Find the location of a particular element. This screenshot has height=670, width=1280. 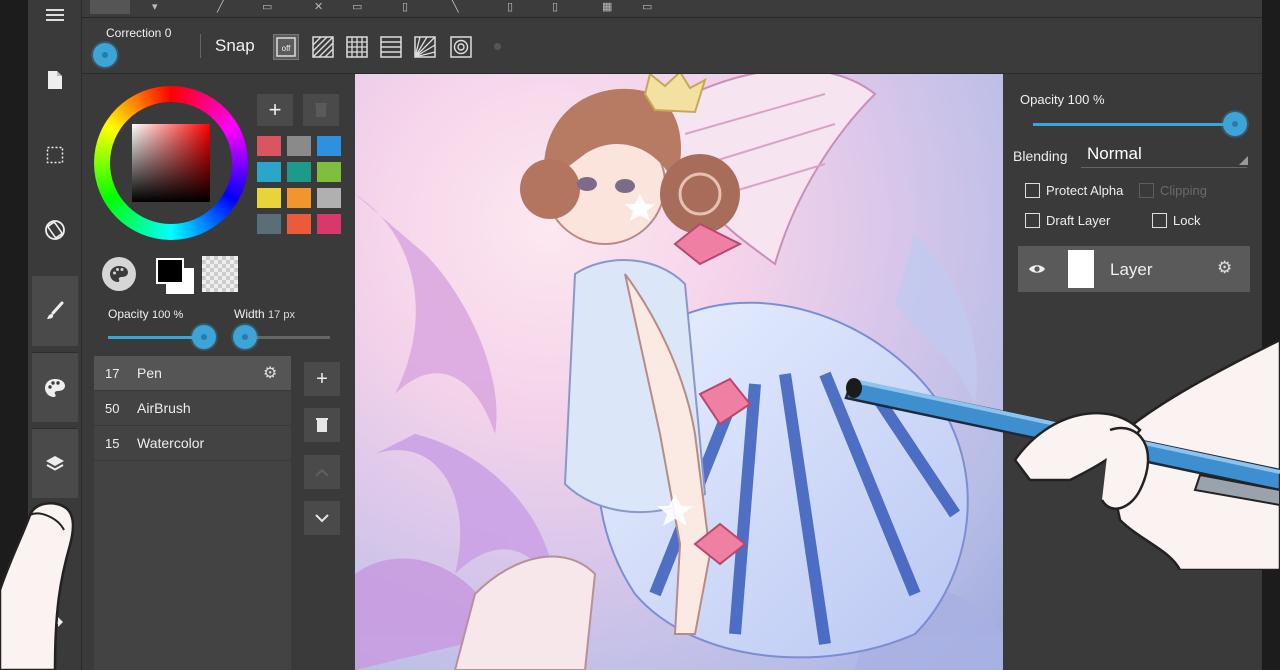

grid-snap-button is located at coordinates (357, 47).